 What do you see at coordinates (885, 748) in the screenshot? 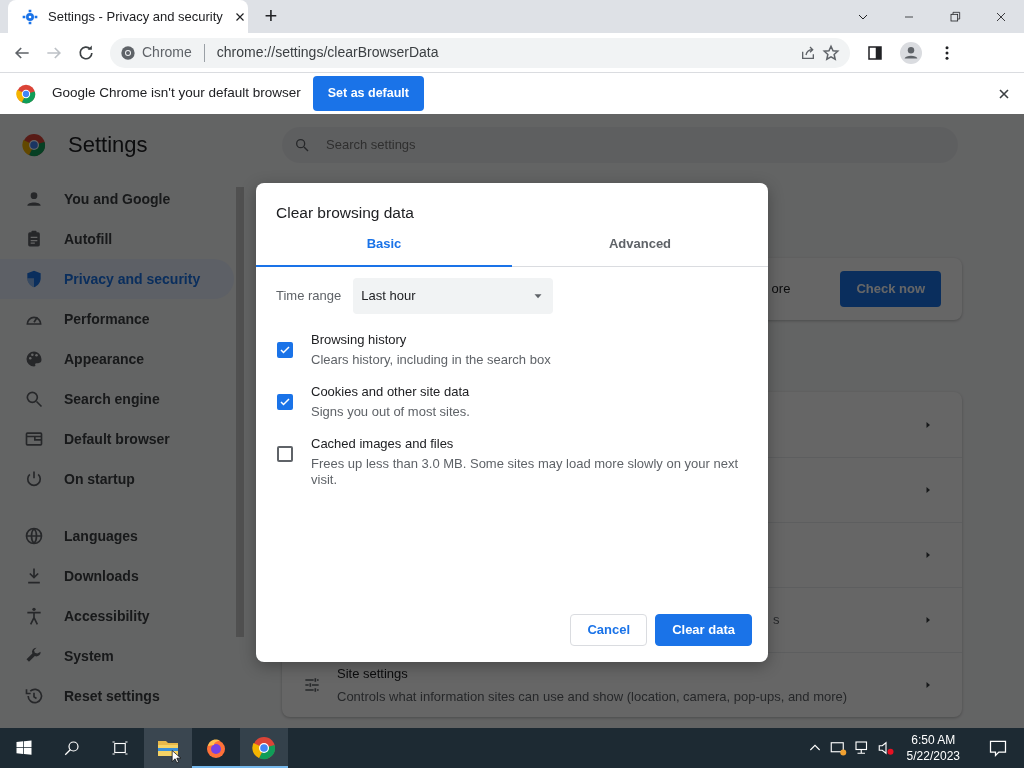
I see `muted-speaker-icon` at bounding box center [885, 748].